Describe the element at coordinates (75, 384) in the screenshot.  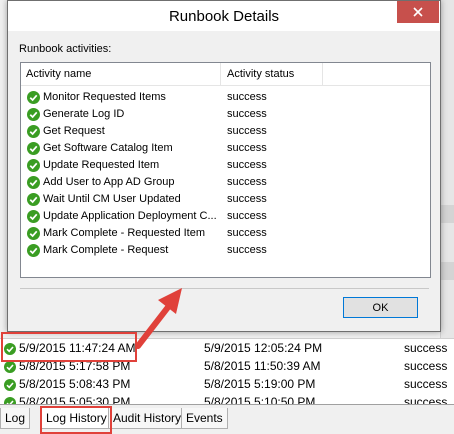
I see `history-start-time: 5/8/2015 5:08:43 PM` at that location.